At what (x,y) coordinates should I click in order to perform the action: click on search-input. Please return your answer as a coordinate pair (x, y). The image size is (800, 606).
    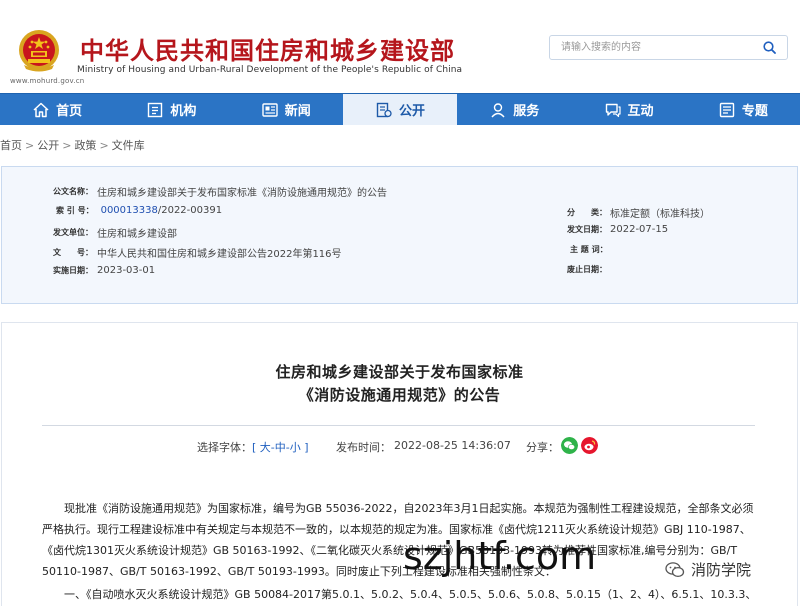
    Looking at the image, I should click on (652, 47).